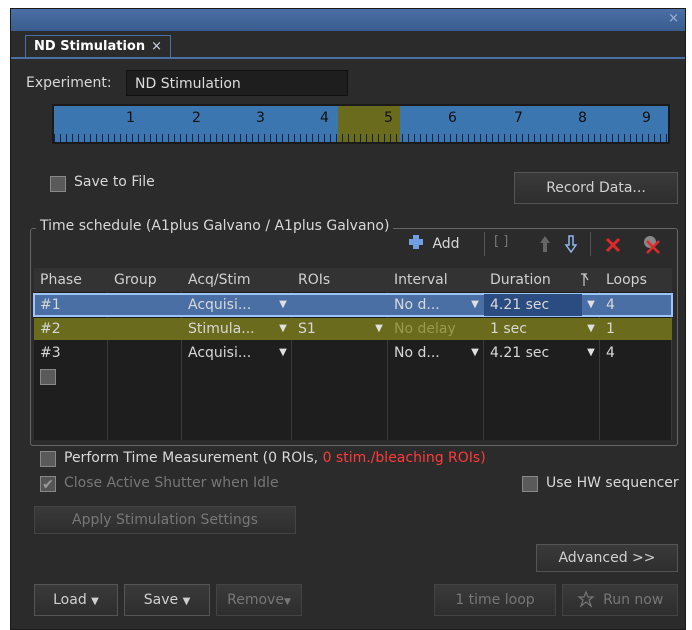  What do you see at coordinates (219, 280) in the screenshot?
I see `header-acq-stim: Acq/Stim` at bounding box center [219, 280].